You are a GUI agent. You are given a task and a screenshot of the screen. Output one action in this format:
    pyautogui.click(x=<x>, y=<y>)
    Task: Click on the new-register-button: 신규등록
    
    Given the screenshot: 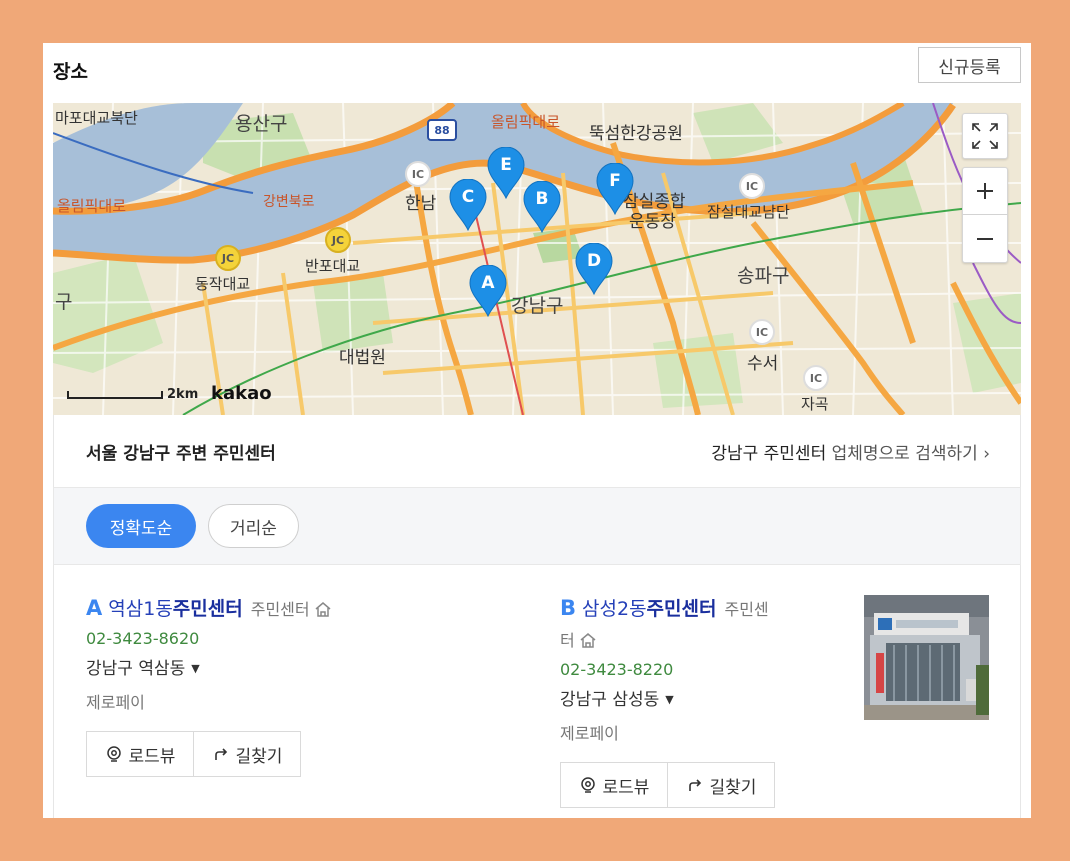 What is the action you would take?
    pyautogui.click(x=969, y=65)
    